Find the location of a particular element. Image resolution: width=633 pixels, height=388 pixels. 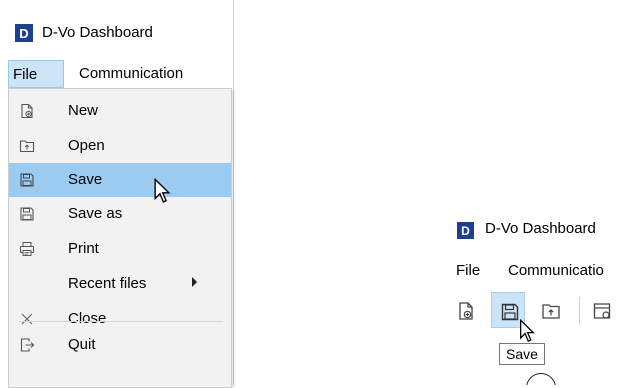

menu-item-new: New is located at coordinates (120, 111).